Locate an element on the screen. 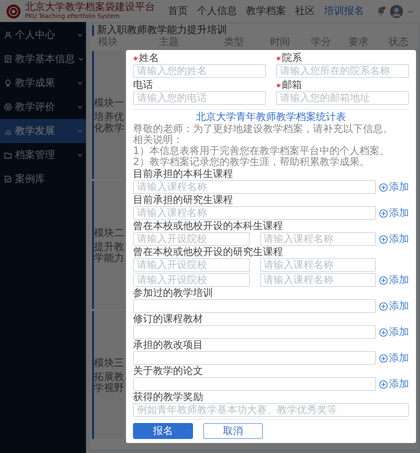  nav-link: 社区 is located at coordinates (305, 11).